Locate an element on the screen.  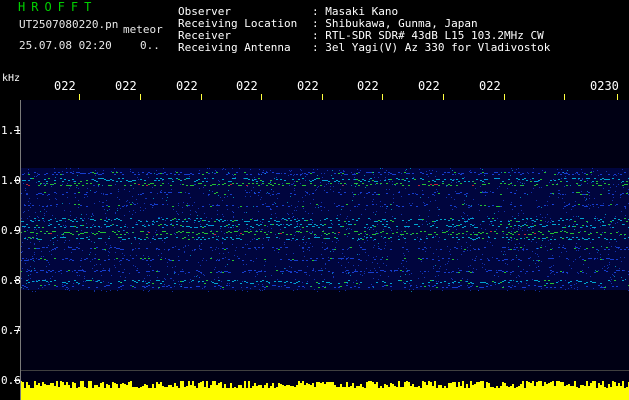
frequency-unit-label: kHz is located at coordinates (11, 78).